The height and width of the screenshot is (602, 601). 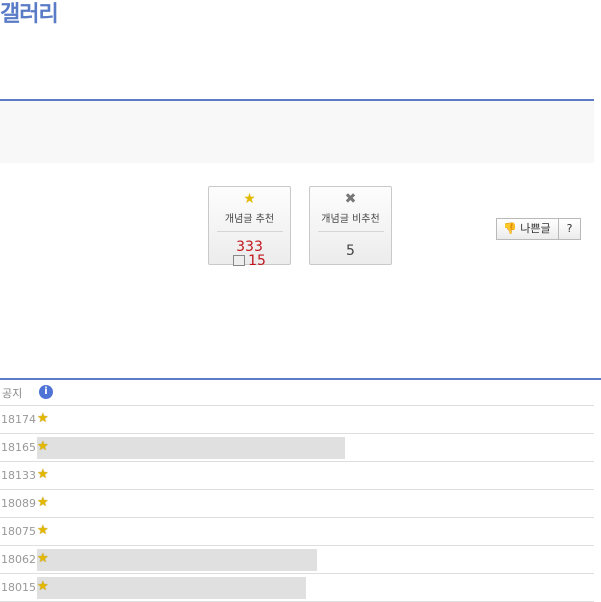 What do you see at coordinates (535, 228) in the screenshot?
I see `report-label: 나쁜글` at bounding box center [535, 228].